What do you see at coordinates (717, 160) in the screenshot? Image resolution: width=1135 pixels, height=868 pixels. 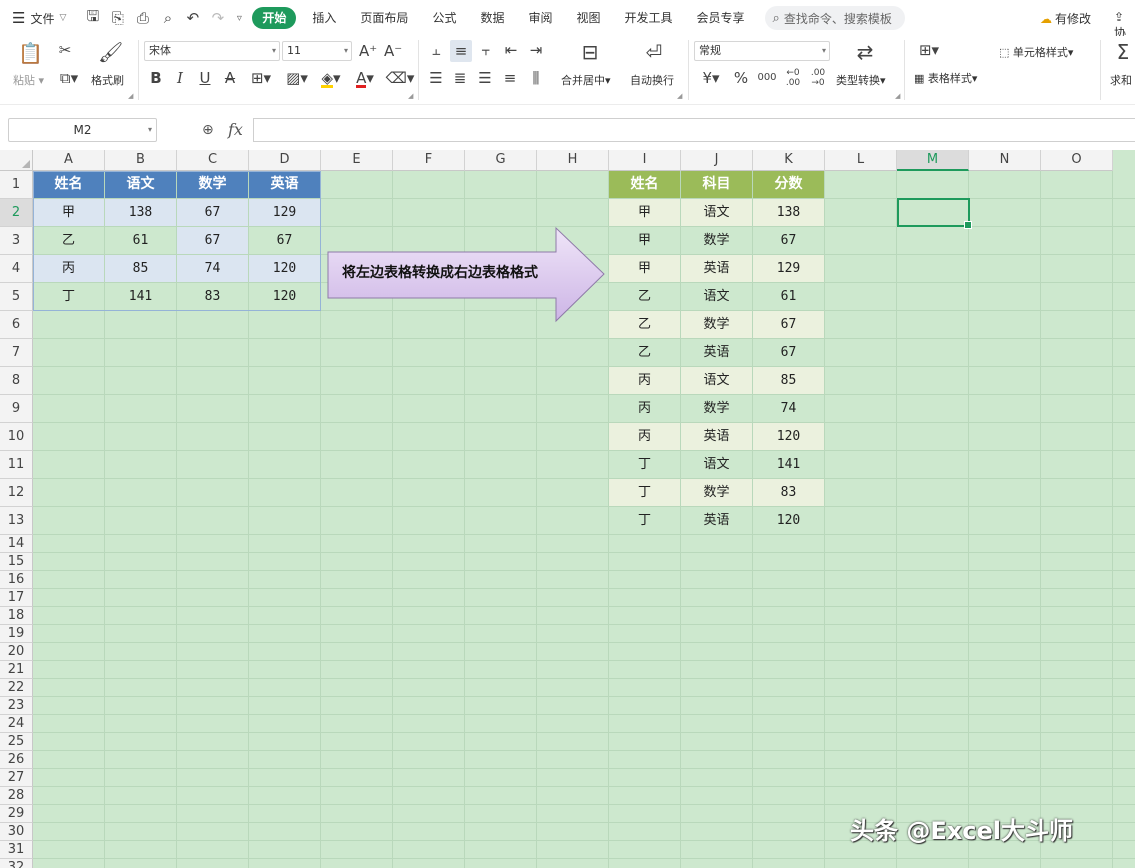 I see `column-header-j: J` at bounding box center [717, 160].